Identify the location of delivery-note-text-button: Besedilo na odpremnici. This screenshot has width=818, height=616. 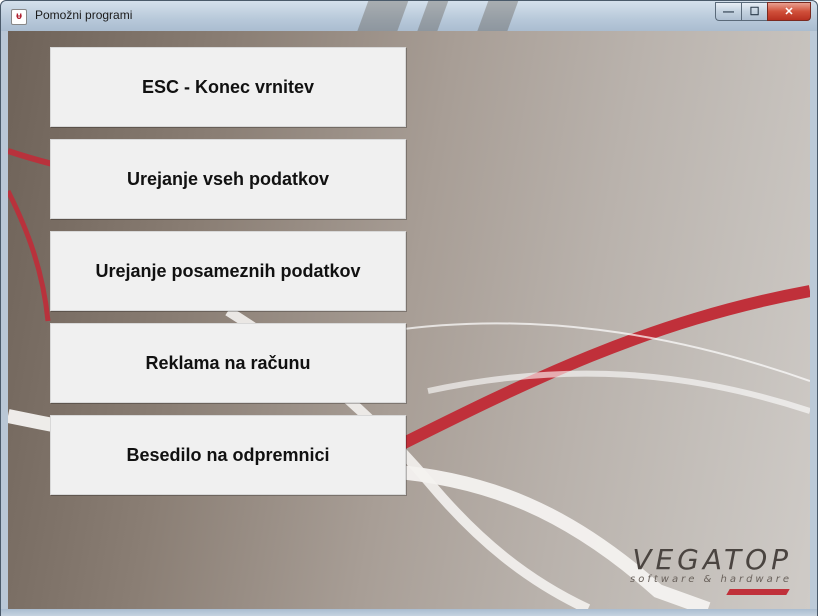
(228, 455).